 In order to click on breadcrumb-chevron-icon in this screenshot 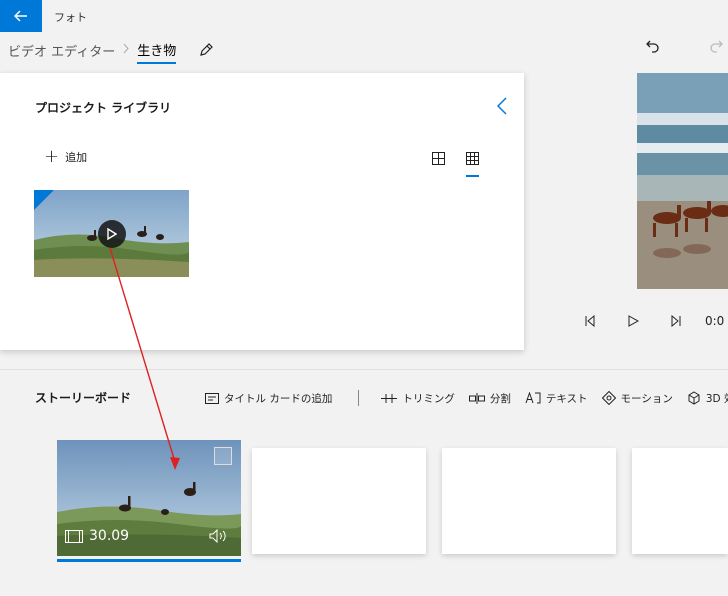, I will do `click(126, 50)`.